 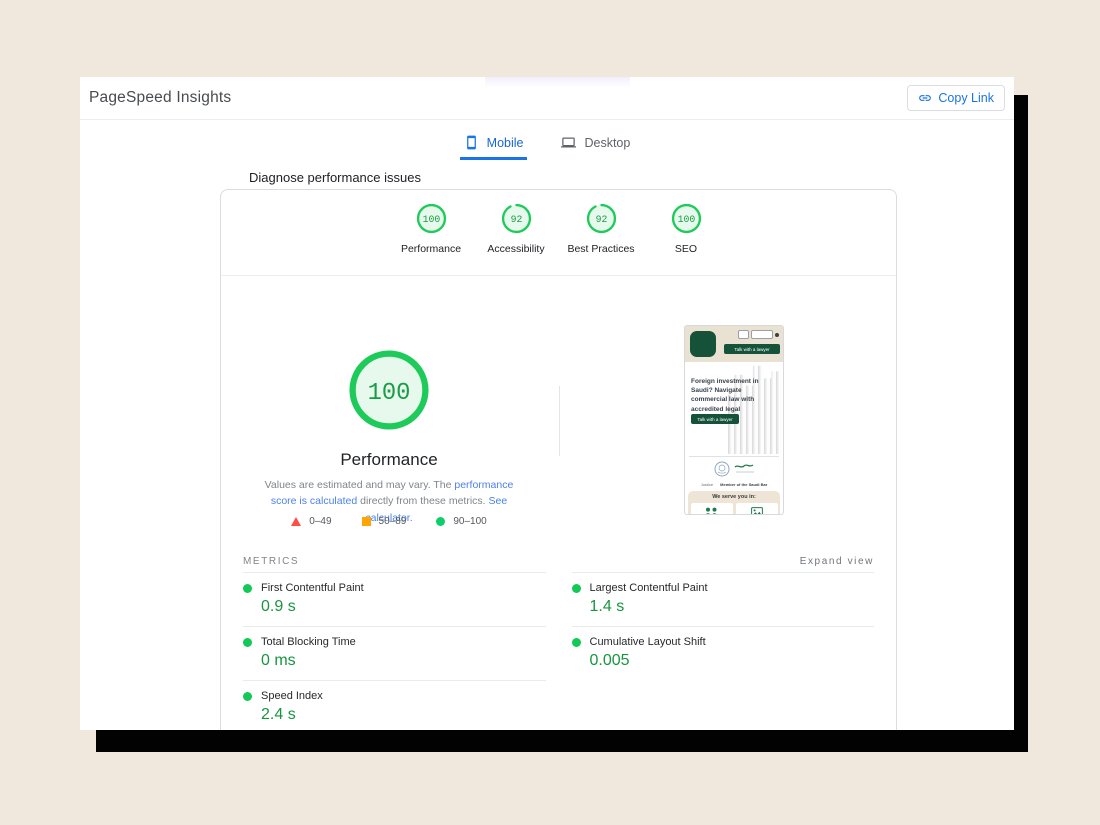 What do you see at coordinates (607, 142) in the screenshot?
I see `tab-desktop-label: Desktop` at bounding box center [607, 142].